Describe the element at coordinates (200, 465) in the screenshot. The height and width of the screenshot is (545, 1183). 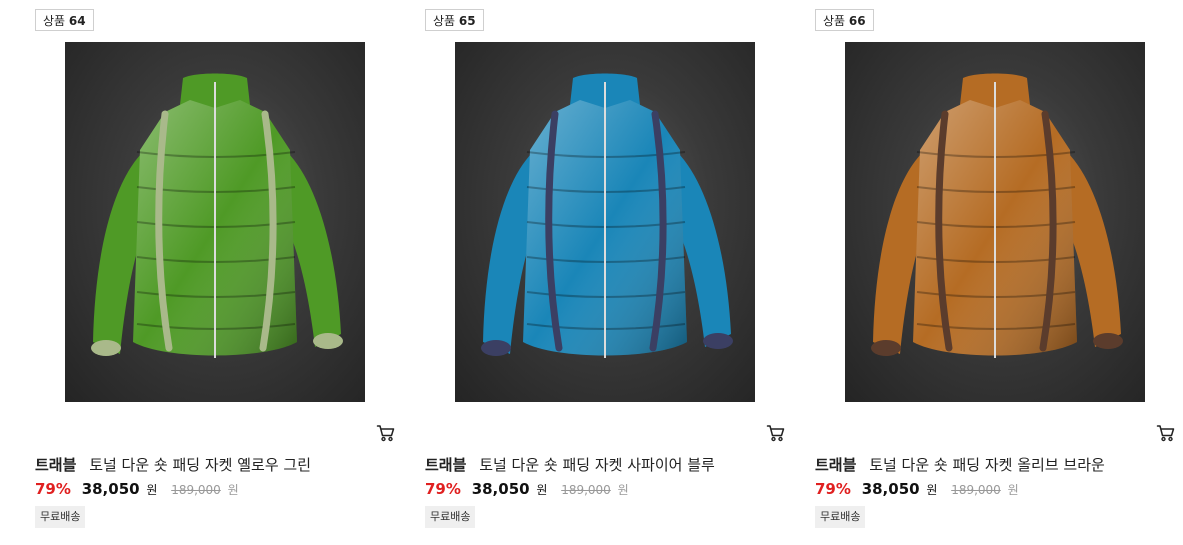
I see `product-name: 토널 다운 숏 패딩 자켓 옐로우 그린` at that location.